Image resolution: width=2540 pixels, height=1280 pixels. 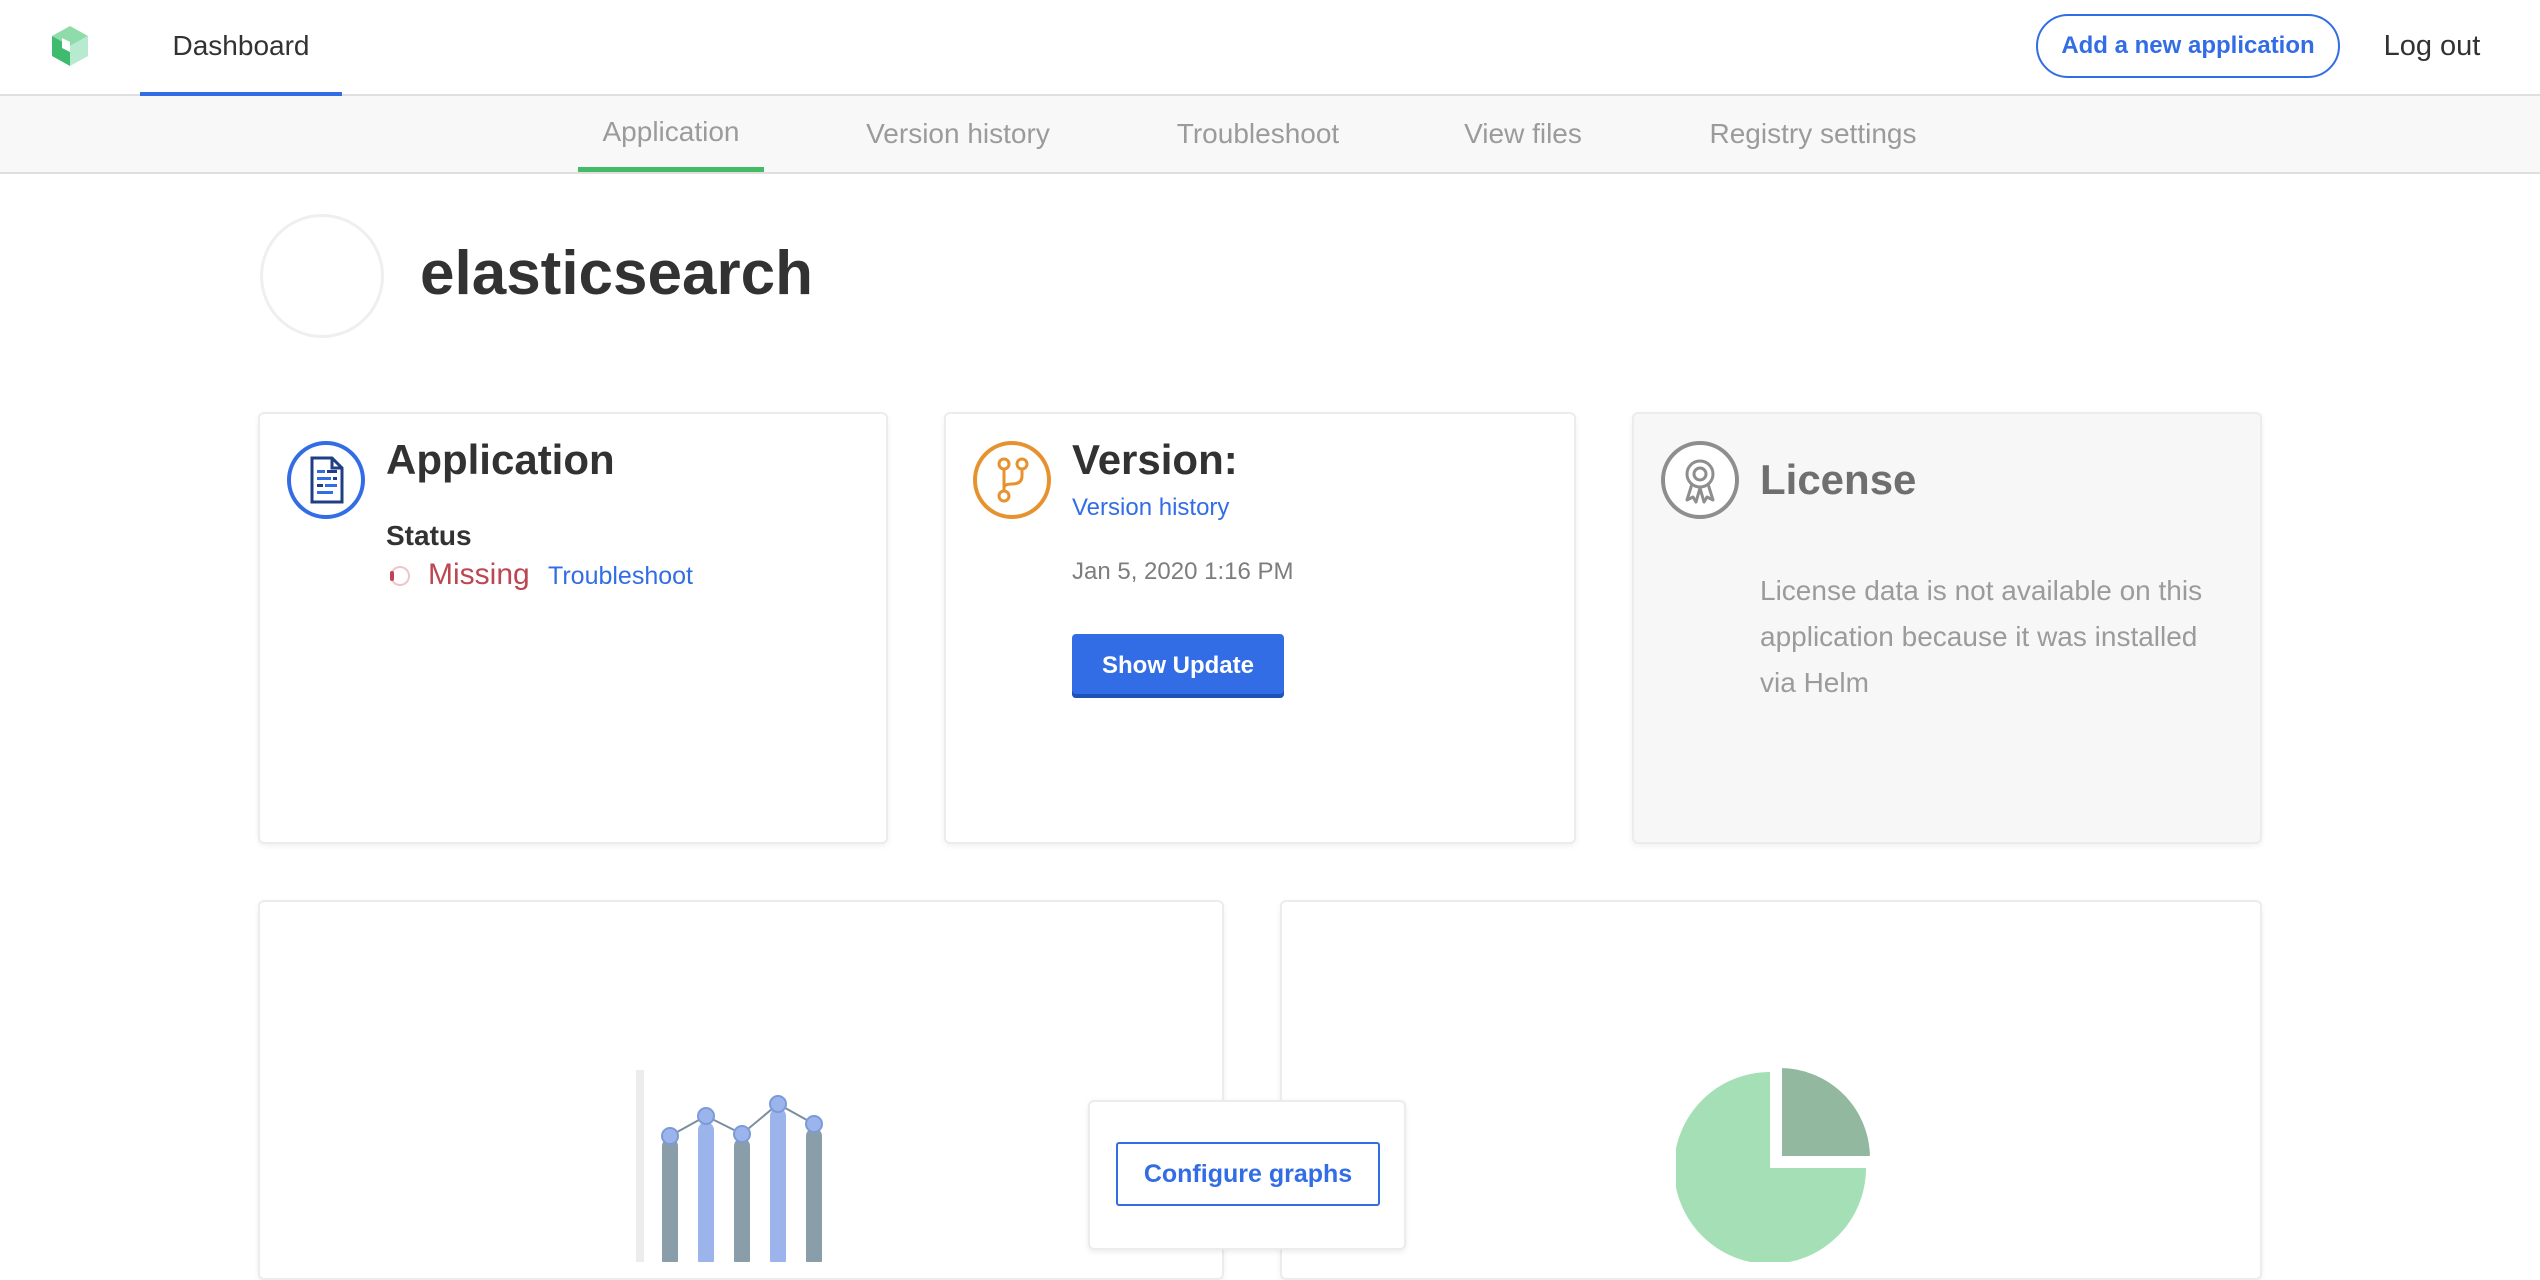 What do you see at coordinates (1155, 459) in the screenshot?
I see `version-card-title: Version:` at bounding box center [1155, 459].